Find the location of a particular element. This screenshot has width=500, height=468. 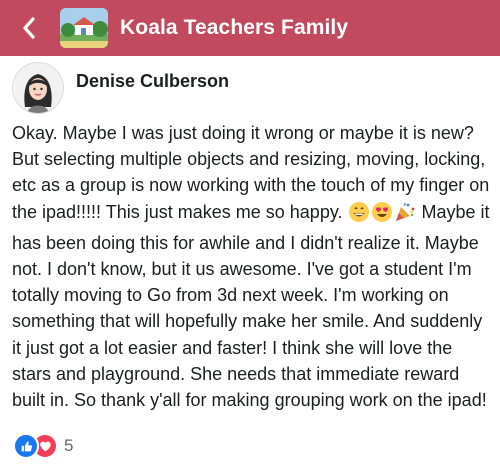

like-icon is located at coordinates (26, 446).